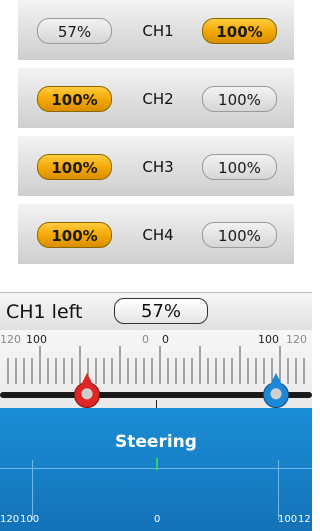 Image resolution: width=320 pixels, height=531 pixels. I want to click on ch3-right-value-button: 100%, so click(239, 167).